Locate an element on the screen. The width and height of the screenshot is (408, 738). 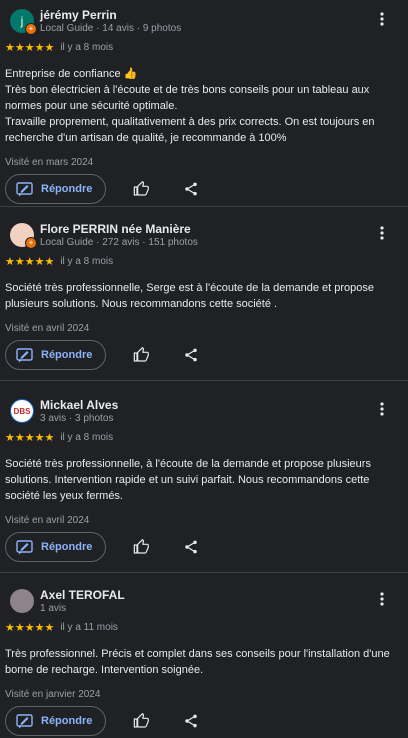
visit-date: Visité en mars 2024 is located at coordinates (49, 162).